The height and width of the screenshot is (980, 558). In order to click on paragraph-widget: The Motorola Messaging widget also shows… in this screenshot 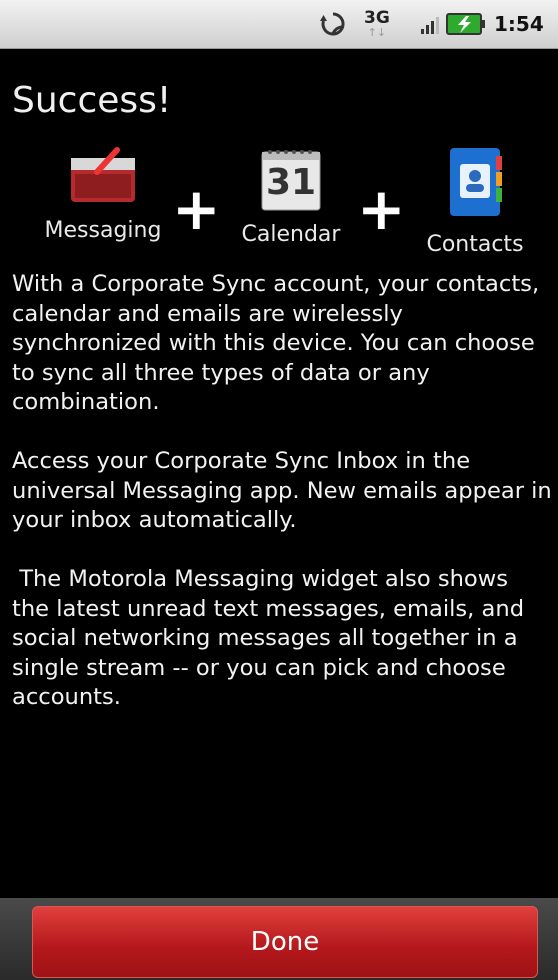, I will do `click(272, 638)`.